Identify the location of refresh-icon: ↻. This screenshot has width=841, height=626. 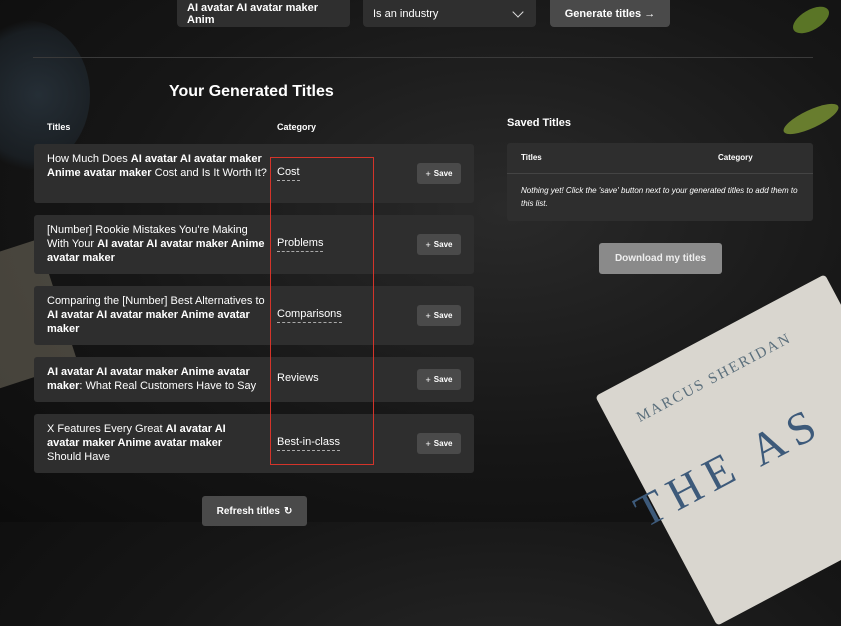
(288, 511).